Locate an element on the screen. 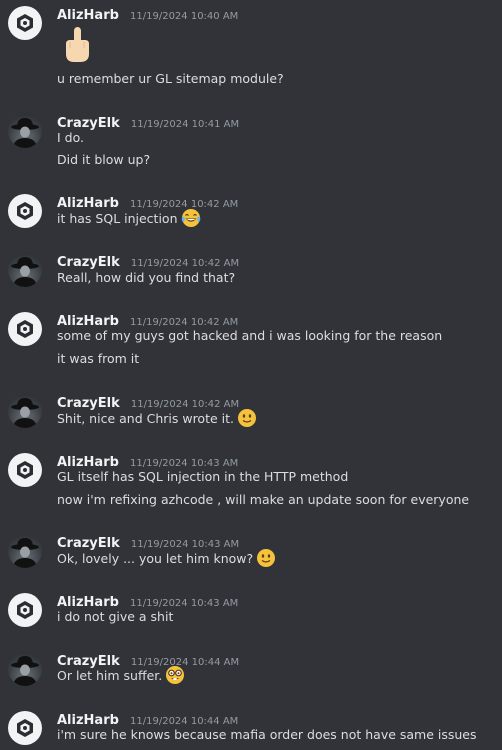 This screenshot has width=502, height=750. middle-finger-emoji is located at coordinates (77, 44).